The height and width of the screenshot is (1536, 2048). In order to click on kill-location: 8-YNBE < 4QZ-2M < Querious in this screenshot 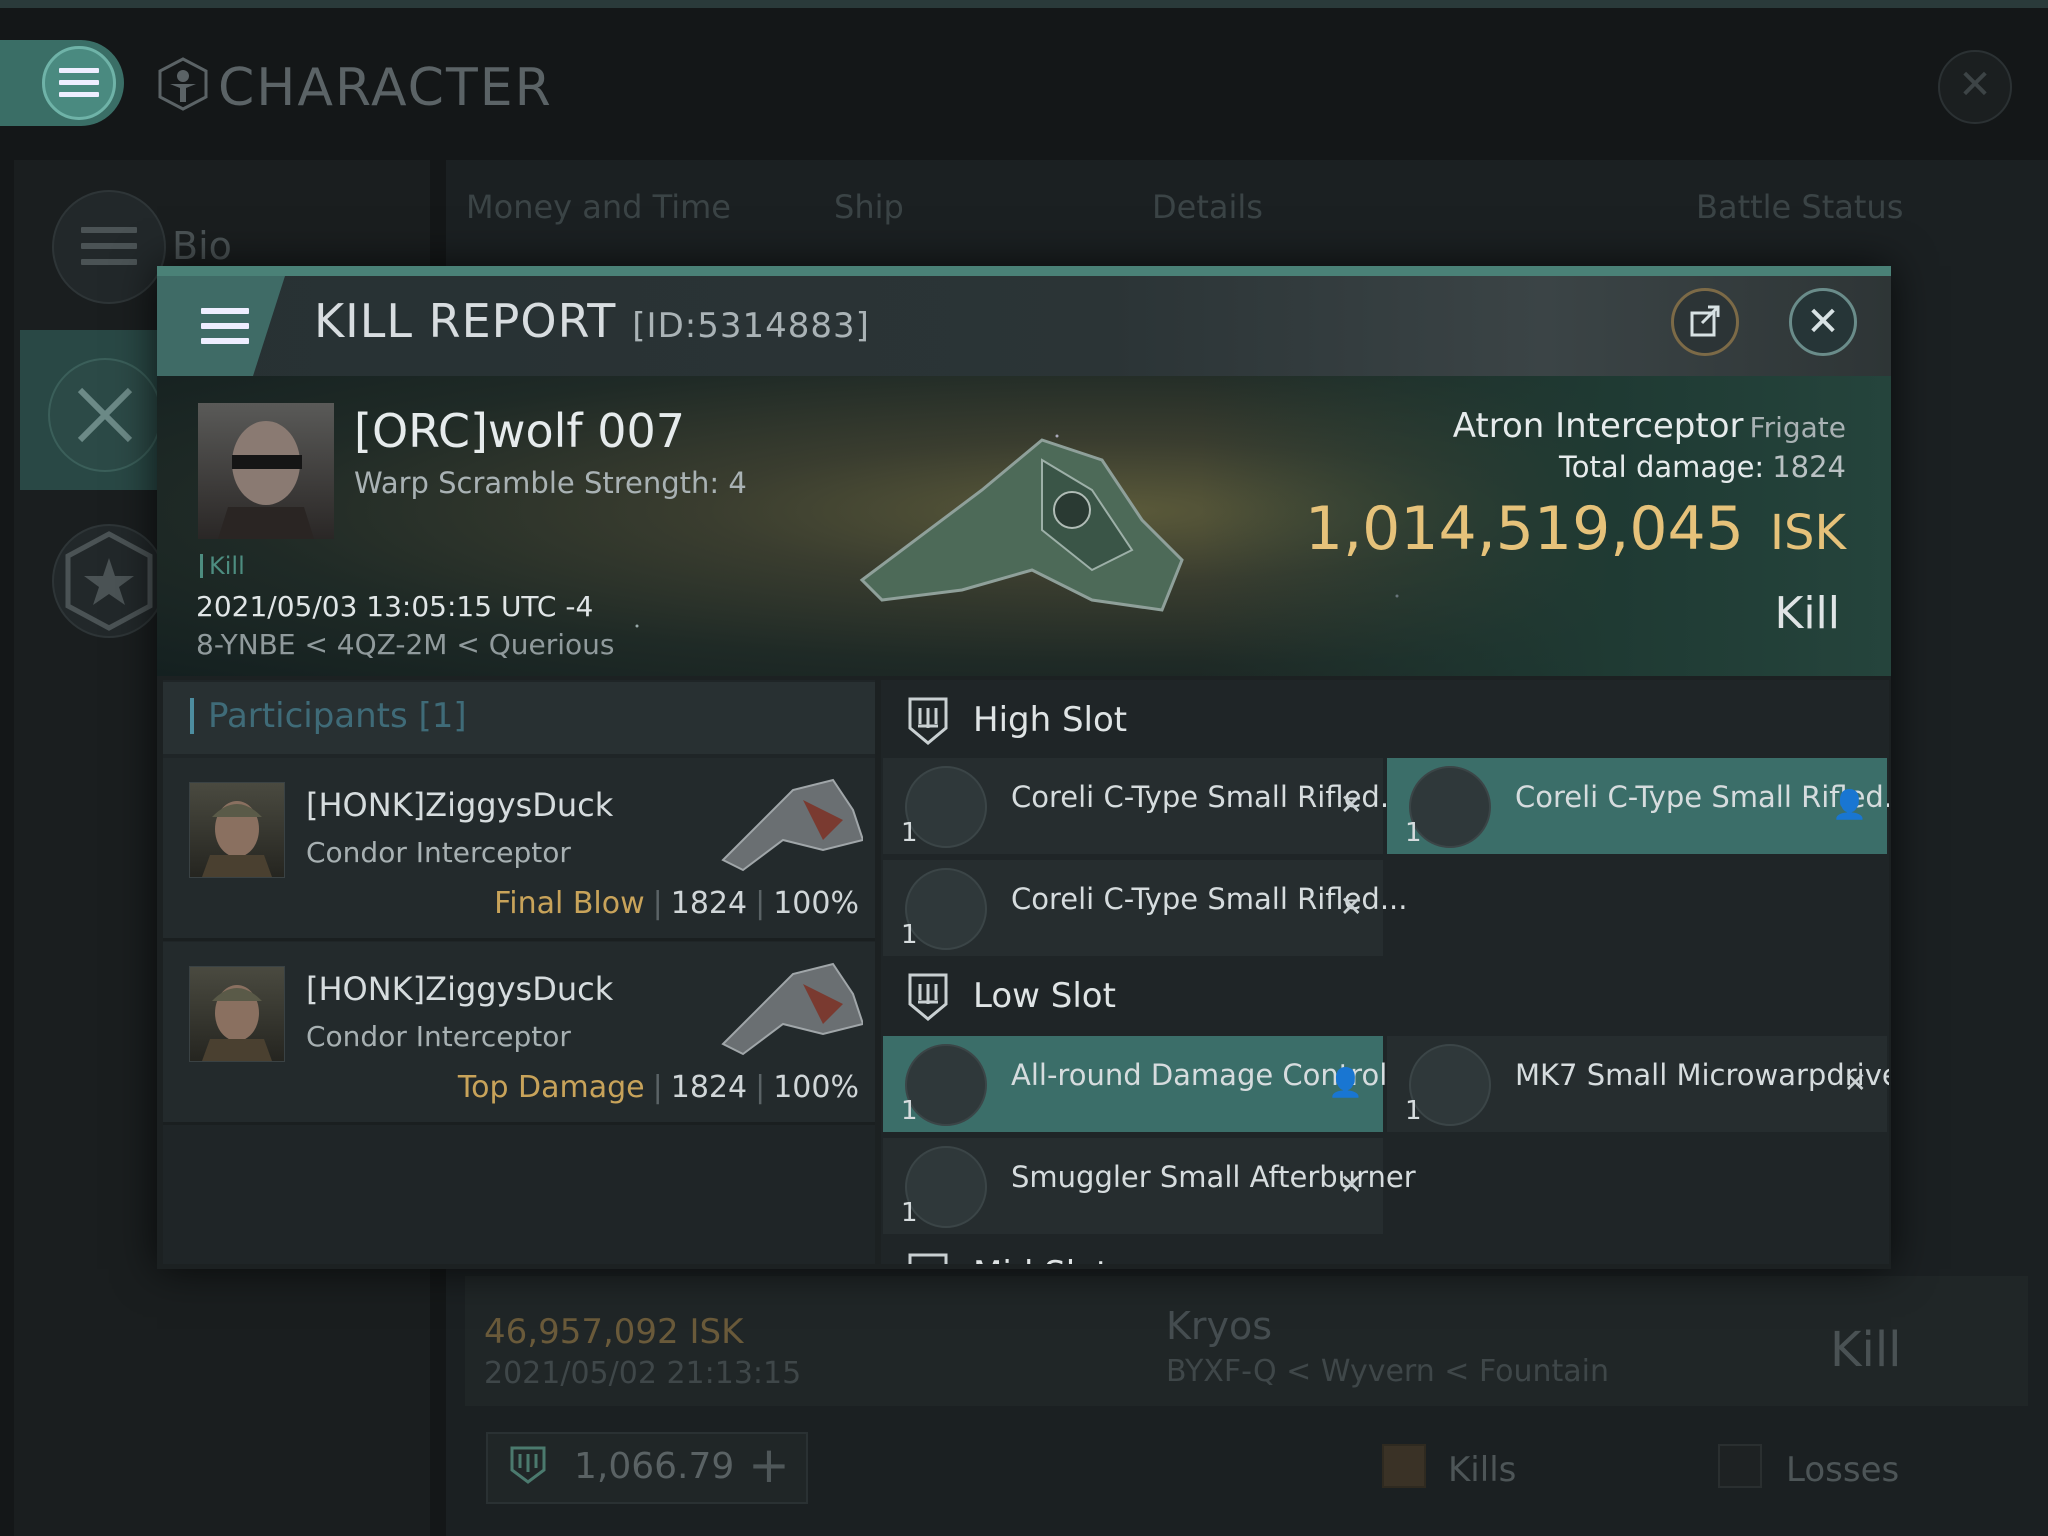, I will do `click(405, 644)`.